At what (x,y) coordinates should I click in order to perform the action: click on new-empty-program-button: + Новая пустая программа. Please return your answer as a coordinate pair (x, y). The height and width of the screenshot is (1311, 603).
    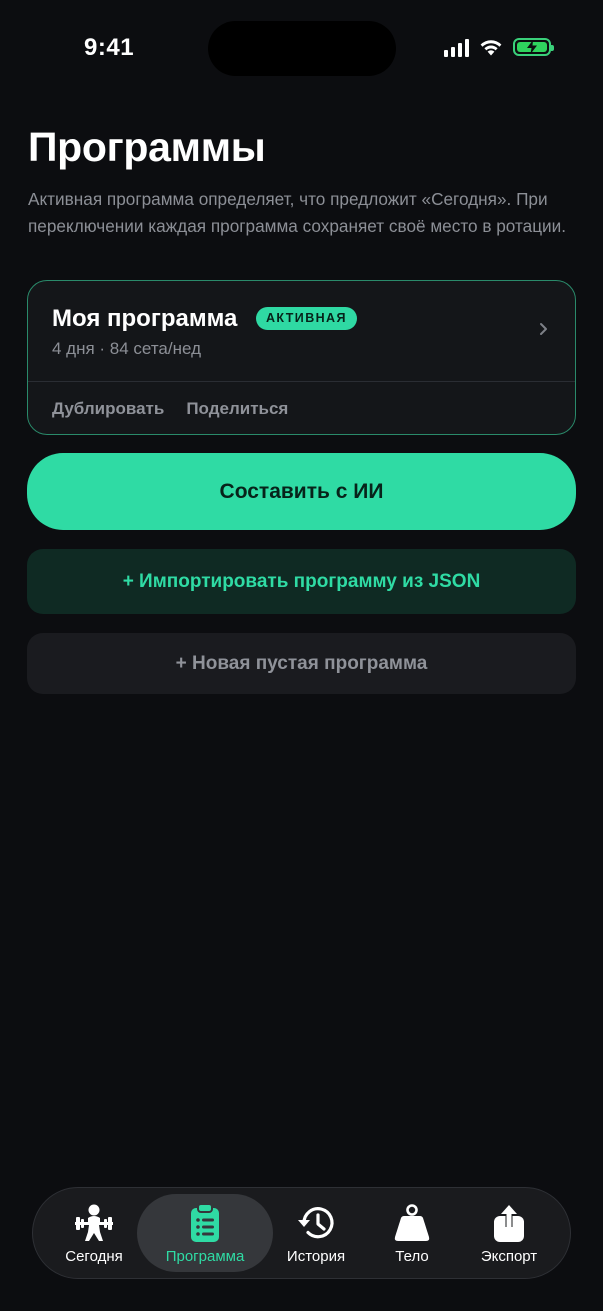
    Looking at the image, I should click on (301, 663).